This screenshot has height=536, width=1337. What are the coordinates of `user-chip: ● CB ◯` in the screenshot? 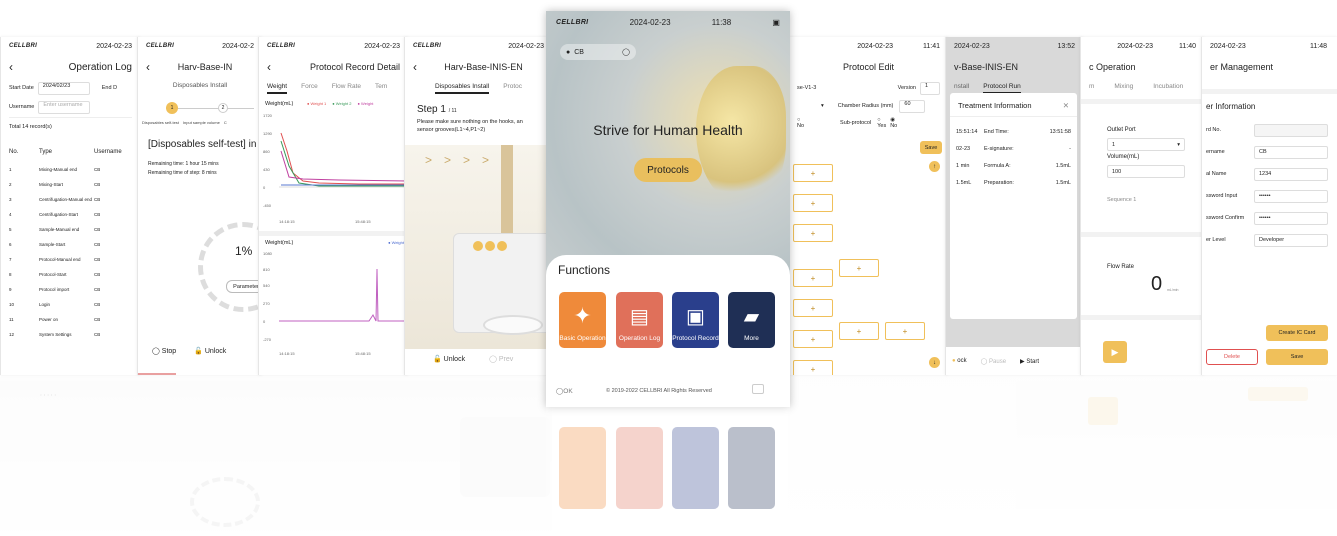 It's located at (598, 52).